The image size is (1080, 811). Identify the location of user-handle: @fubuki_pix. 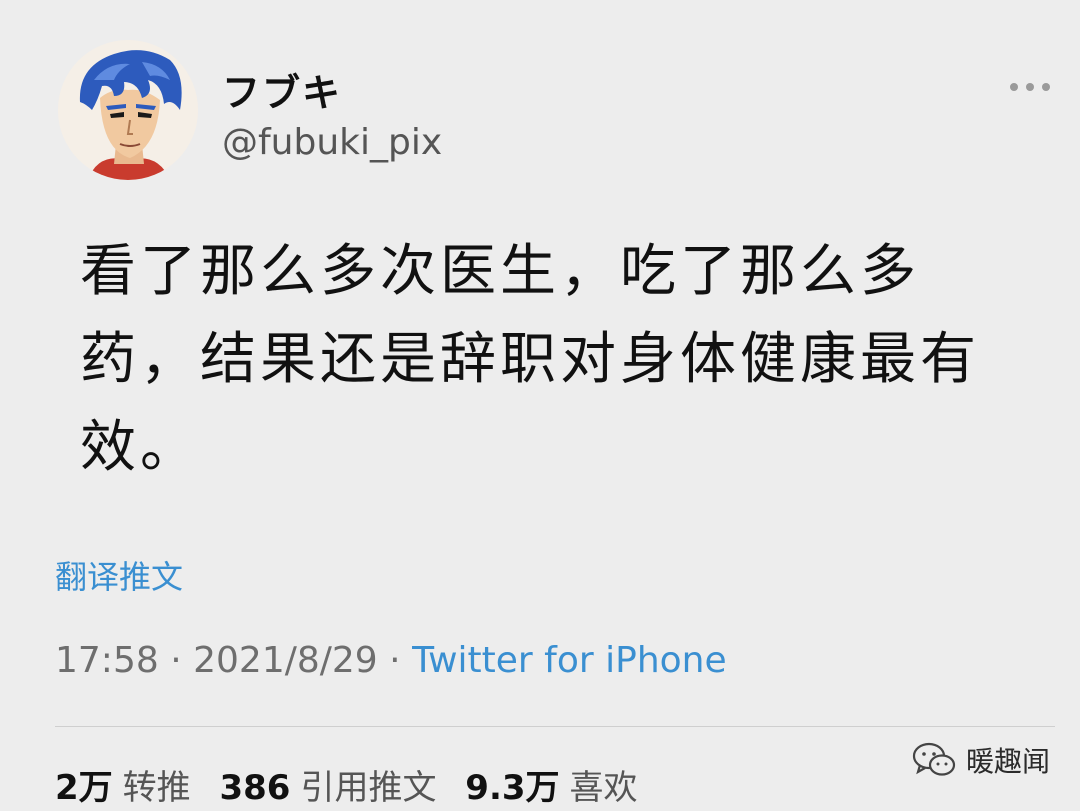
(332, 142).